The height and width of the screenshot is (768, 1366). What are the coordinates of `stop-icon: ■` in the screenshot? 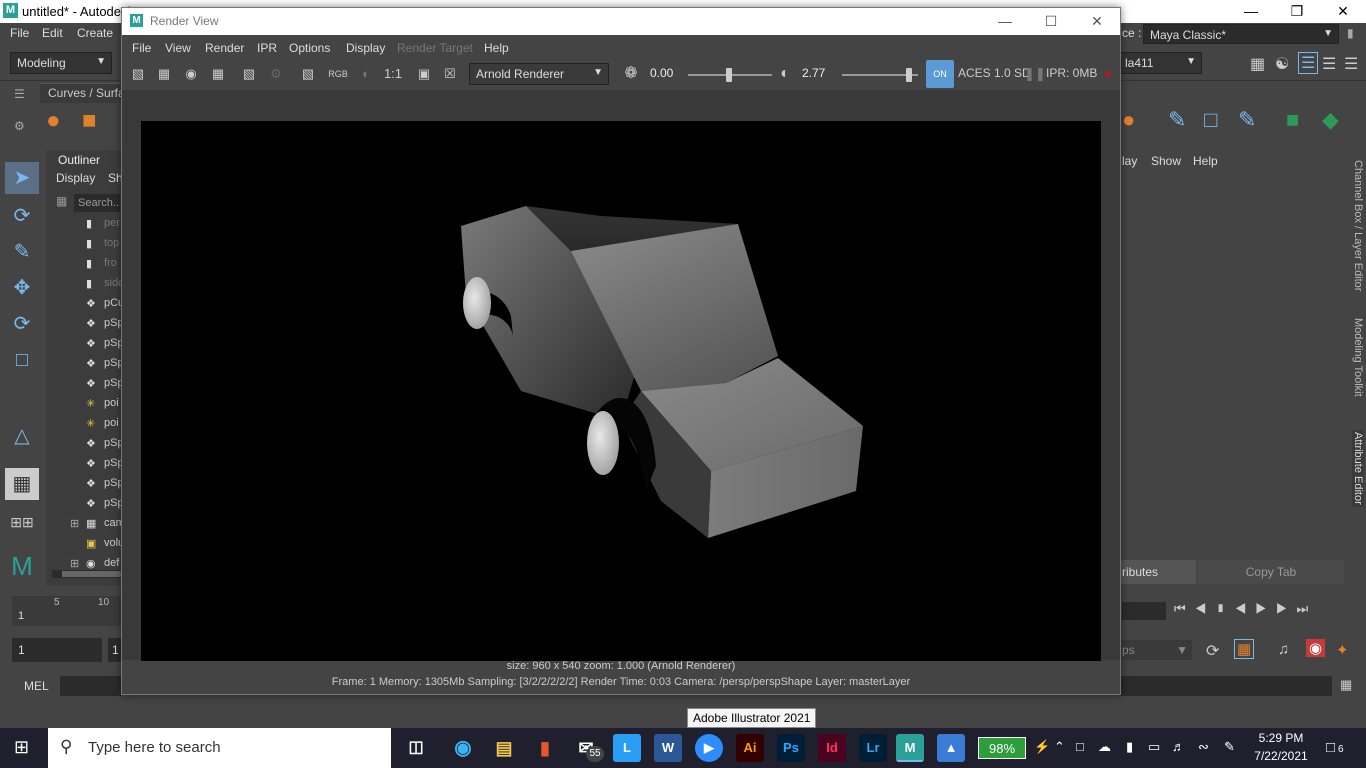 It's located at (1108, 74).